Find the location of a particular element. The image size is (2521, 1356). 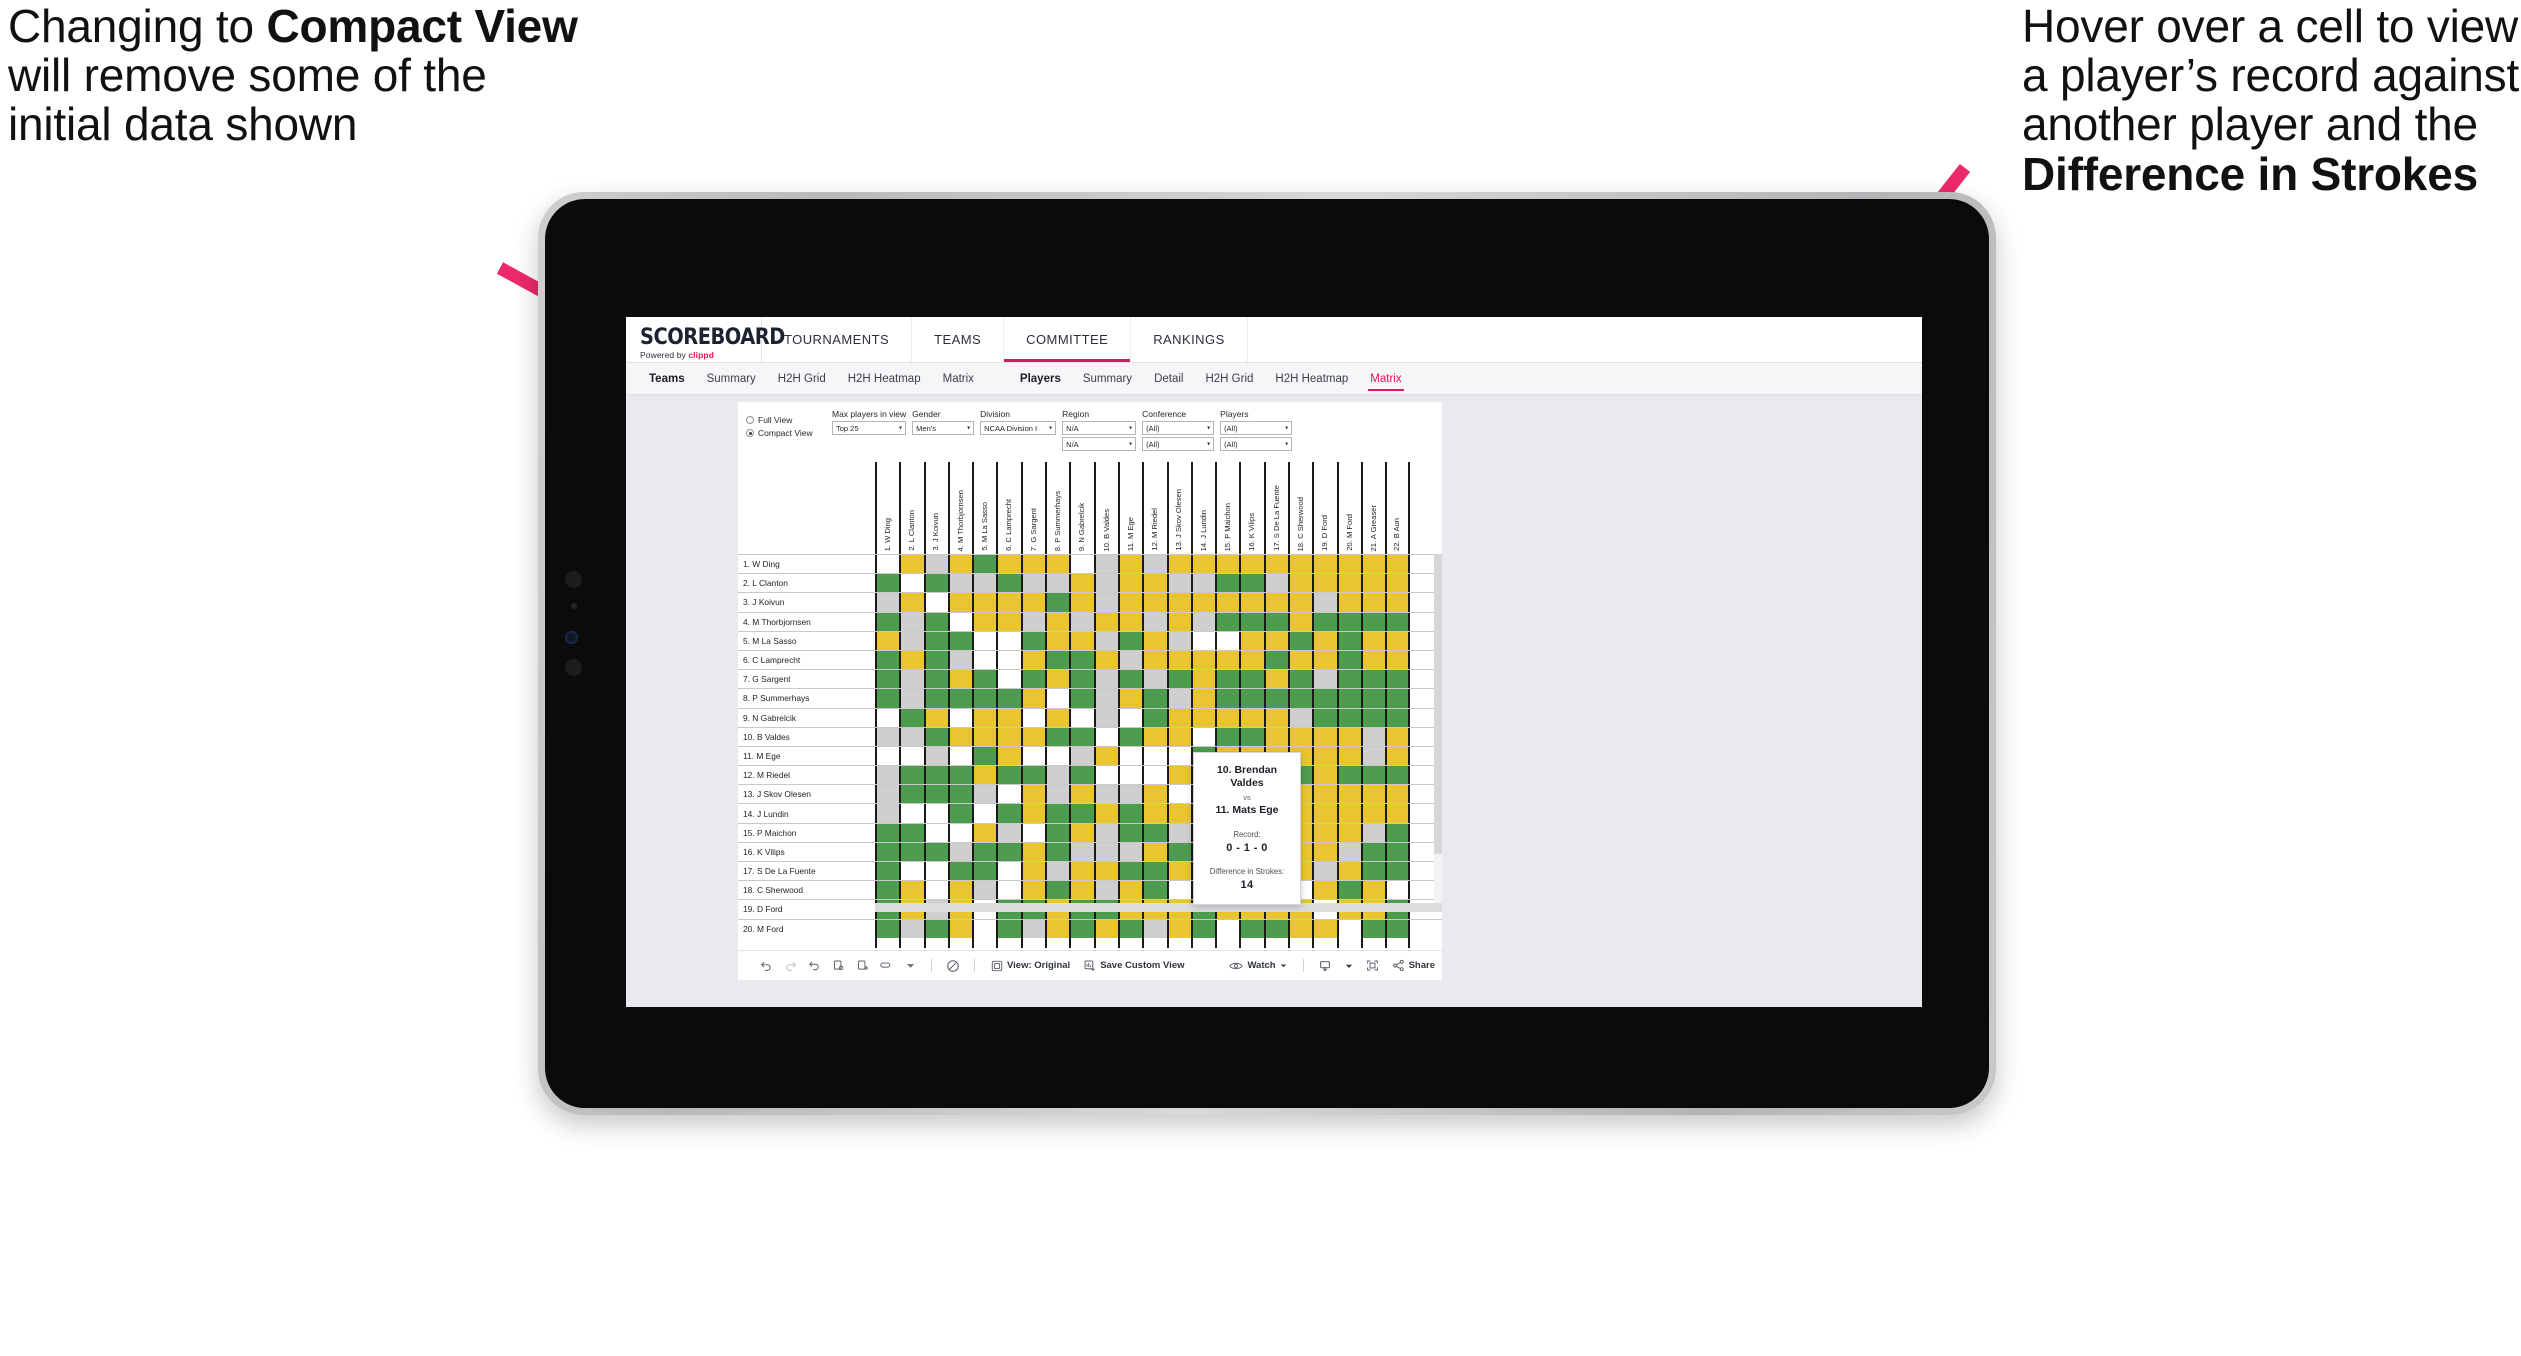

matrix-column-header: 21. A Greaser is located at coordinates (1372, 508).